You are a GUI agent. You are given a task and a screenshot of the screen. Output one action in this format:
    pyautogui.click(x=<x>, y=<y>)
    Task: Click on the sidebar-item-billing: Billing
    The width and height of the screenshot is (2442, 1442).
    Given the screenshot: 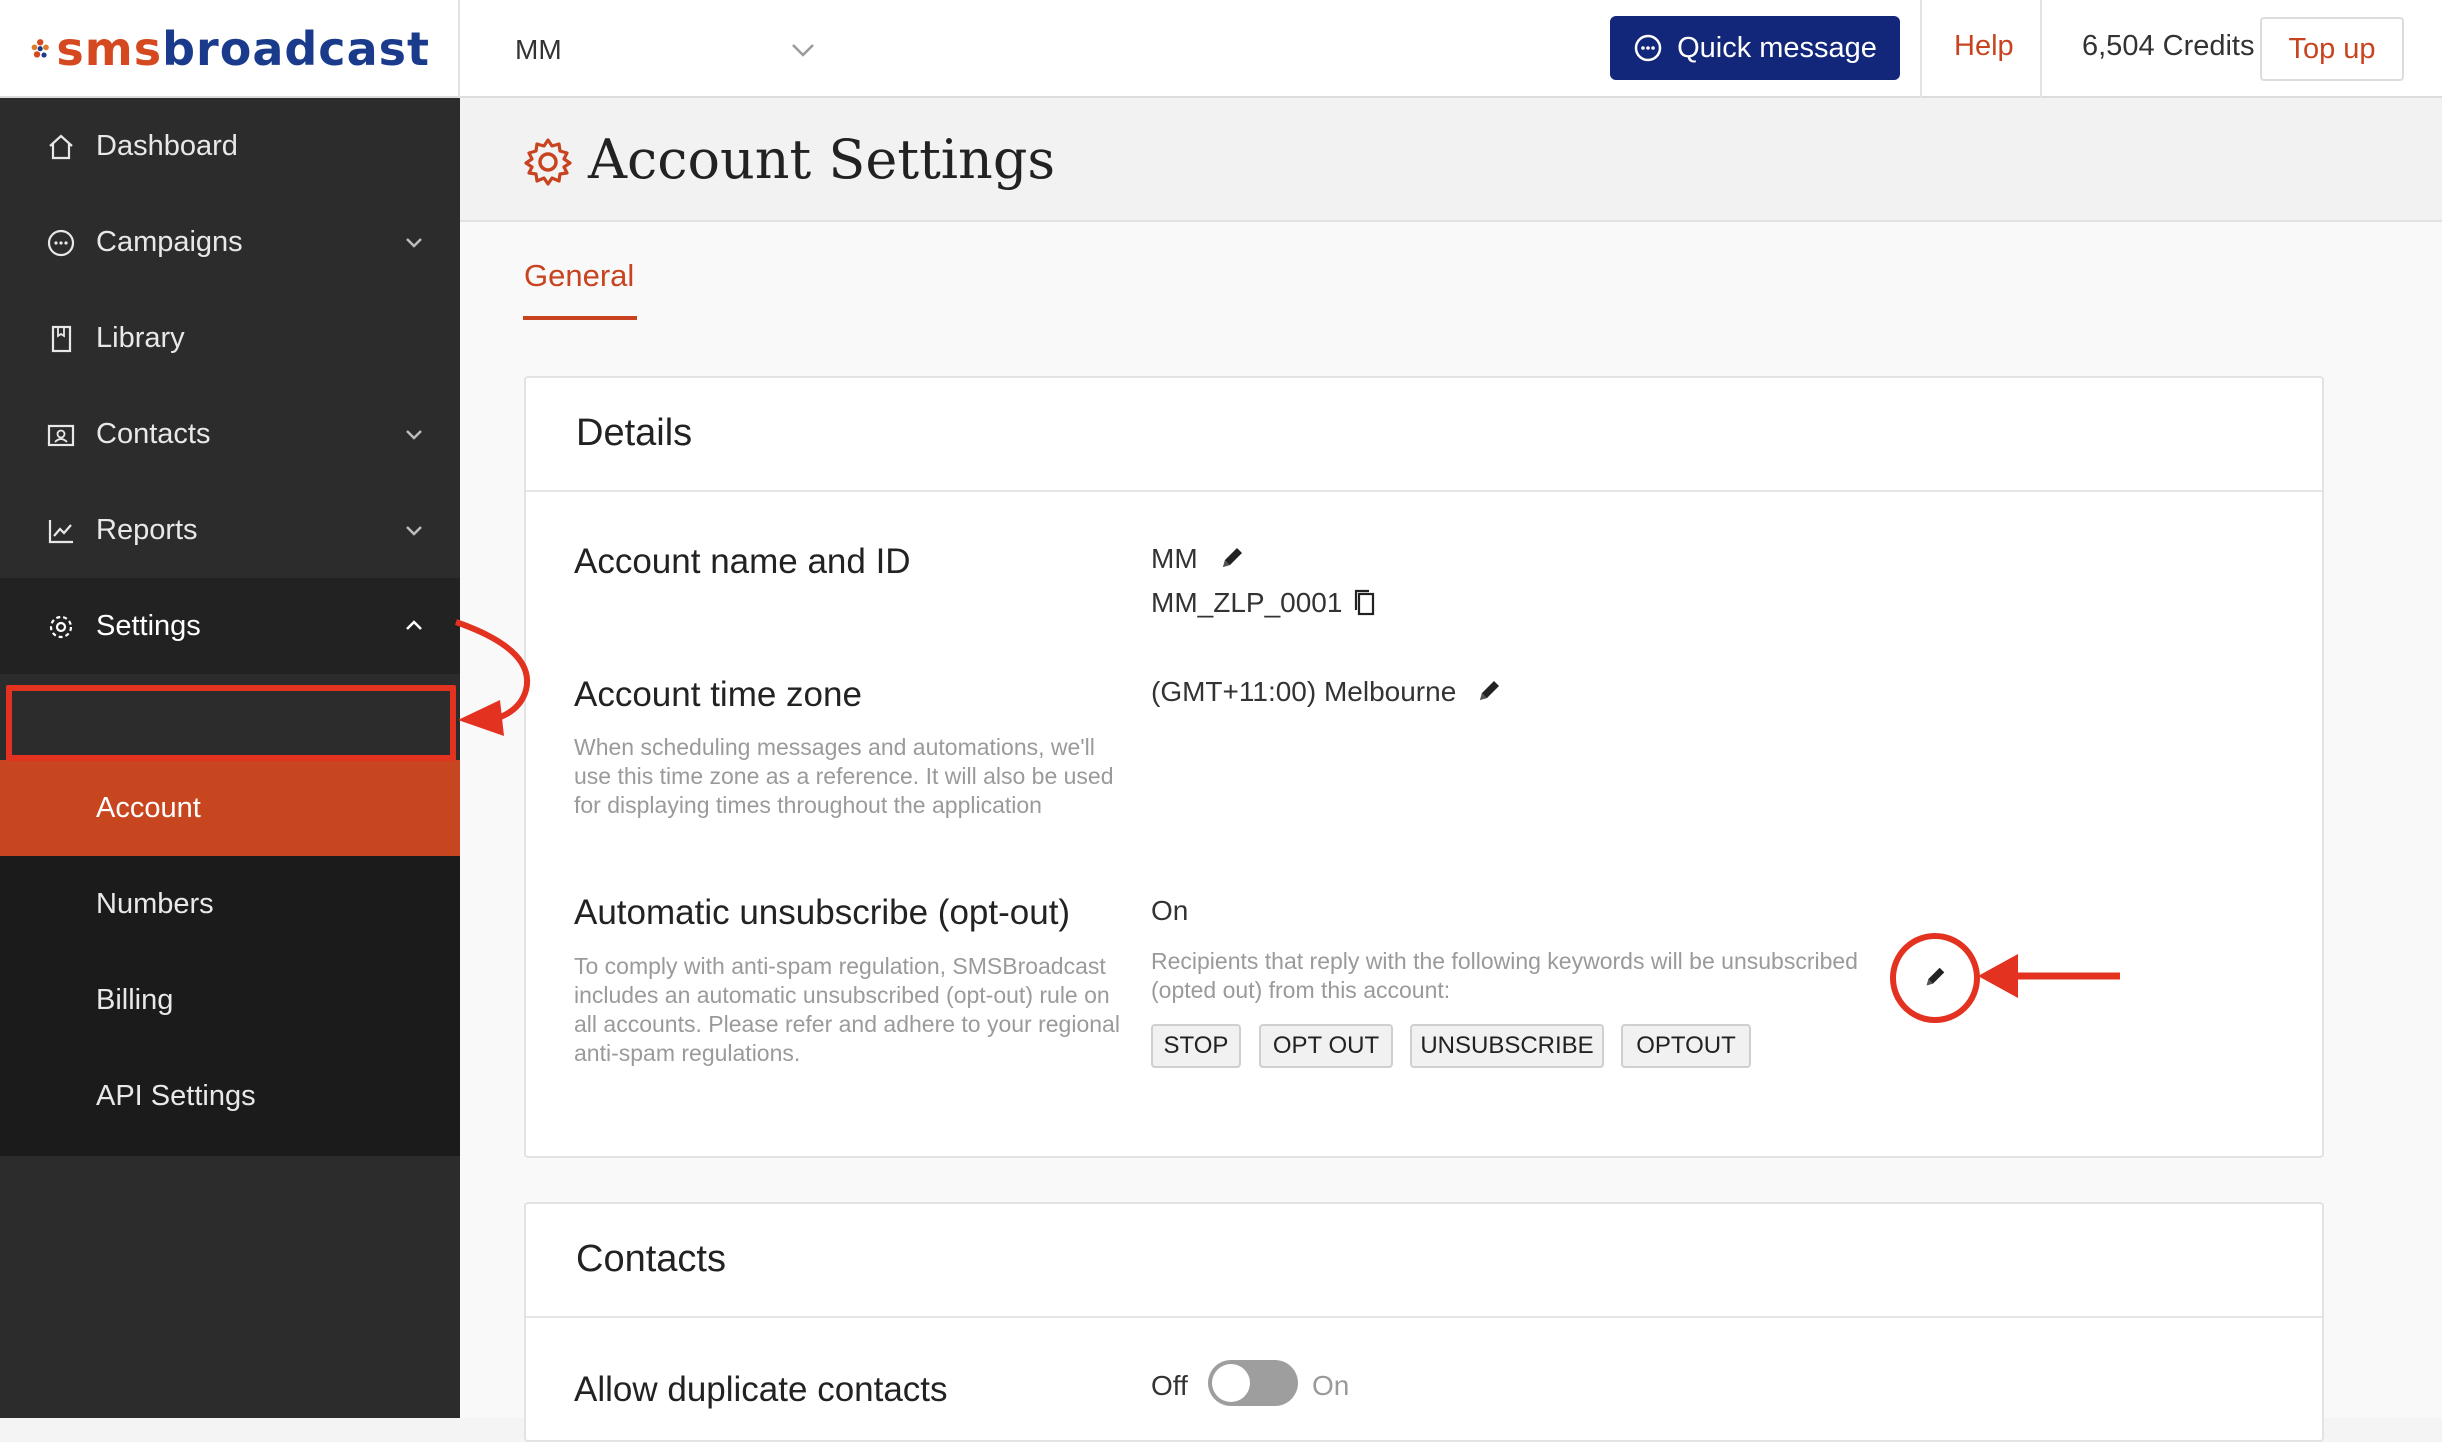 What is the action you would take?
    pyautogui.click(x=230, y=1000)
    